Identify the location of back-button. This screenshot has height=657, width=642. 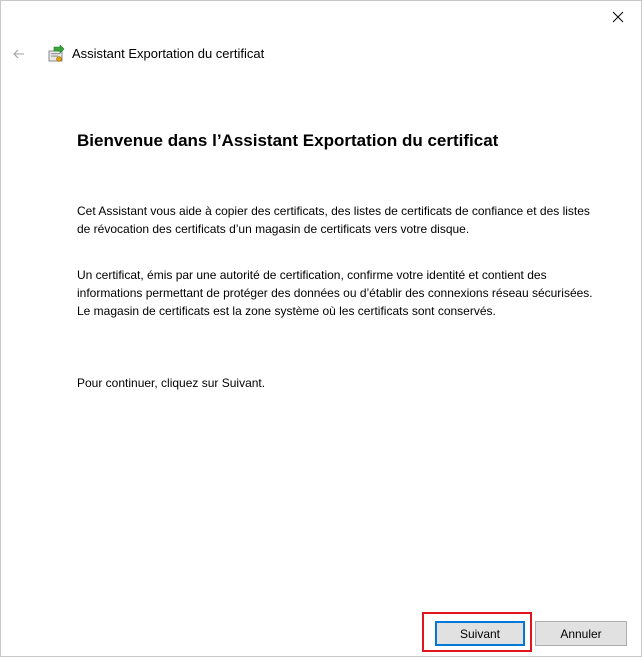
(19, 54).